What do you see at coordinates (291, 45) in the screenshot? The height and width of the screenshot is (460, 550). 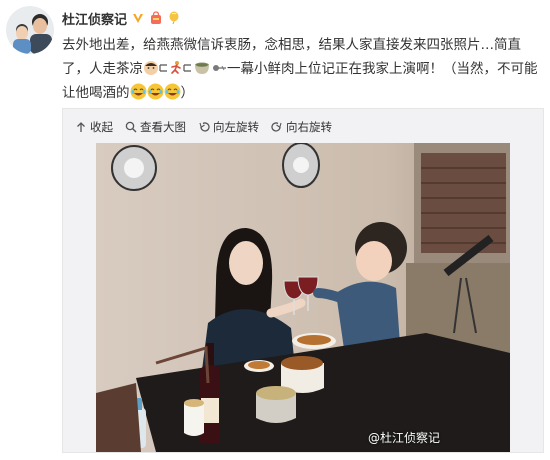 I see `post-text-line-1: 去外地出差，给燕燕微信诉衷肠，念相思，结果人家直接发来四张照片…简直` at bounding box center [291, 45].